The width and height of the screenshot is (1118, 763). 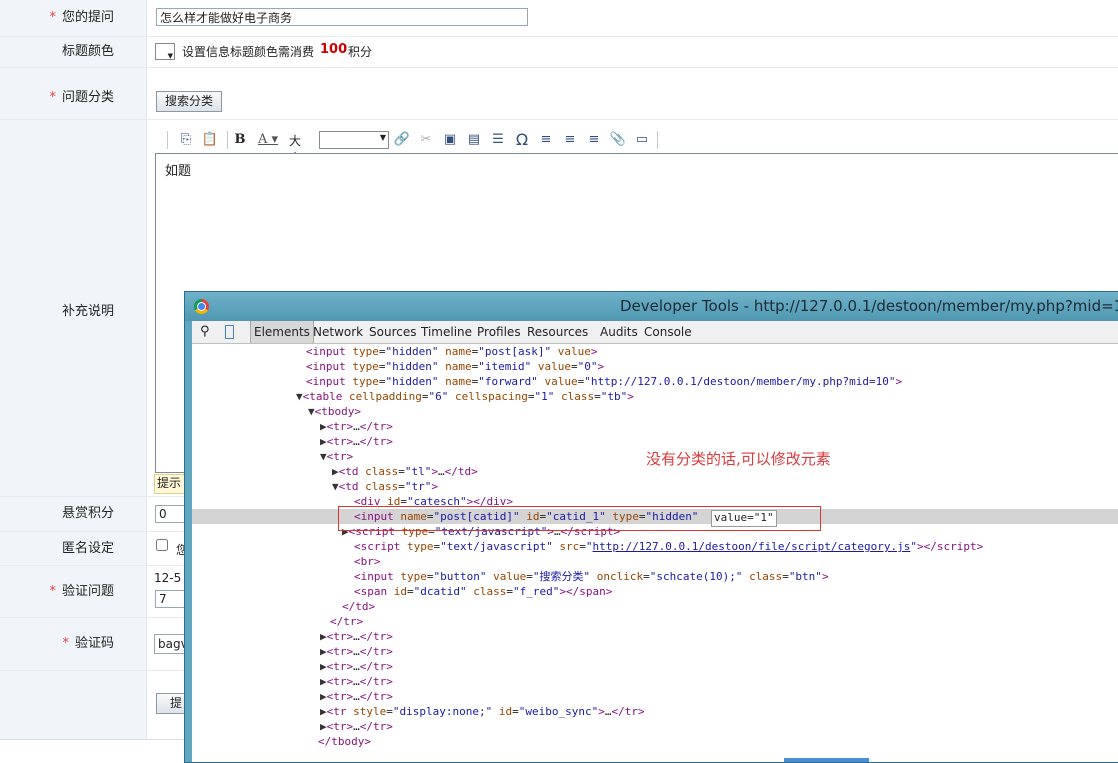 What do you see at coordinates (594, 140) in the screenshot?
I see `align-right-icon: ≡` at bounding box center [594, 140].